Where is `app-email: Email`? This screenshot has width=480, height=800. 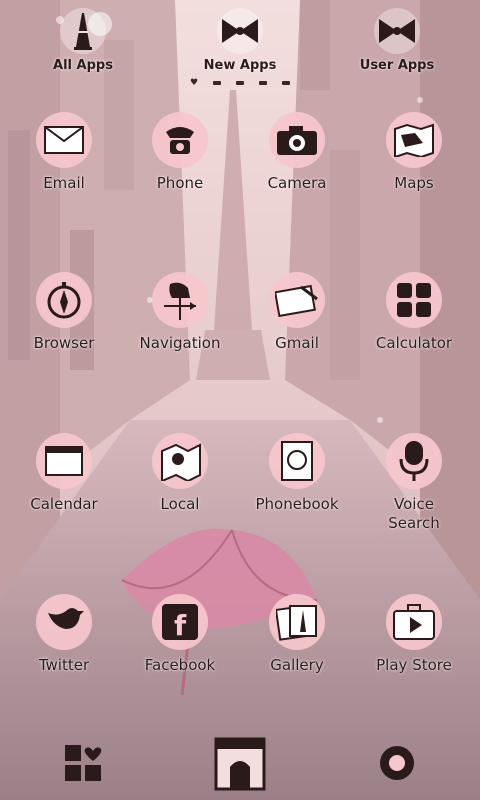 app-email: Email is located at coordinates (64, 172).